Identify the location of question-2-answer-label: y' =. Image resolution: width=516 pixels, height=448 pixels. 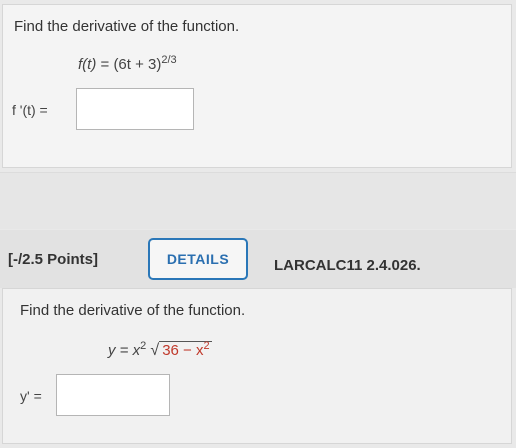
(31, 396).